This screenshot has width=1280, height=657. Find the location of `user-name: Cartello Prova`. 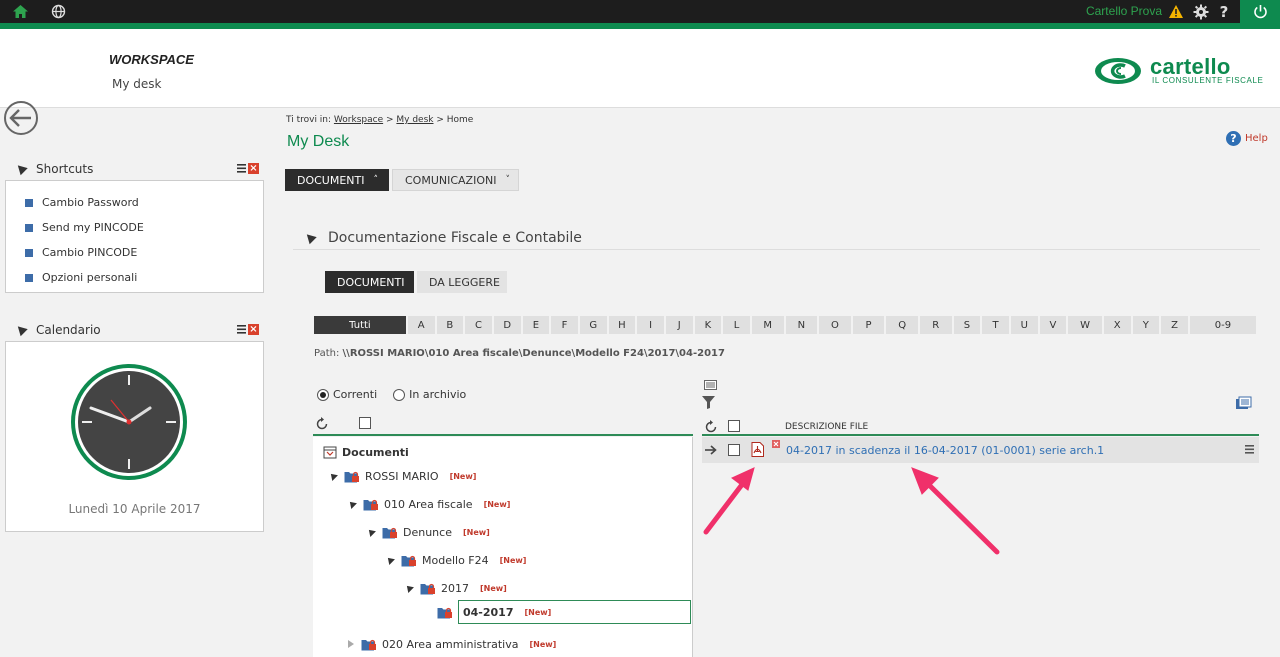

user-name: Cartello Prova is located at coordinates (1124, 11).